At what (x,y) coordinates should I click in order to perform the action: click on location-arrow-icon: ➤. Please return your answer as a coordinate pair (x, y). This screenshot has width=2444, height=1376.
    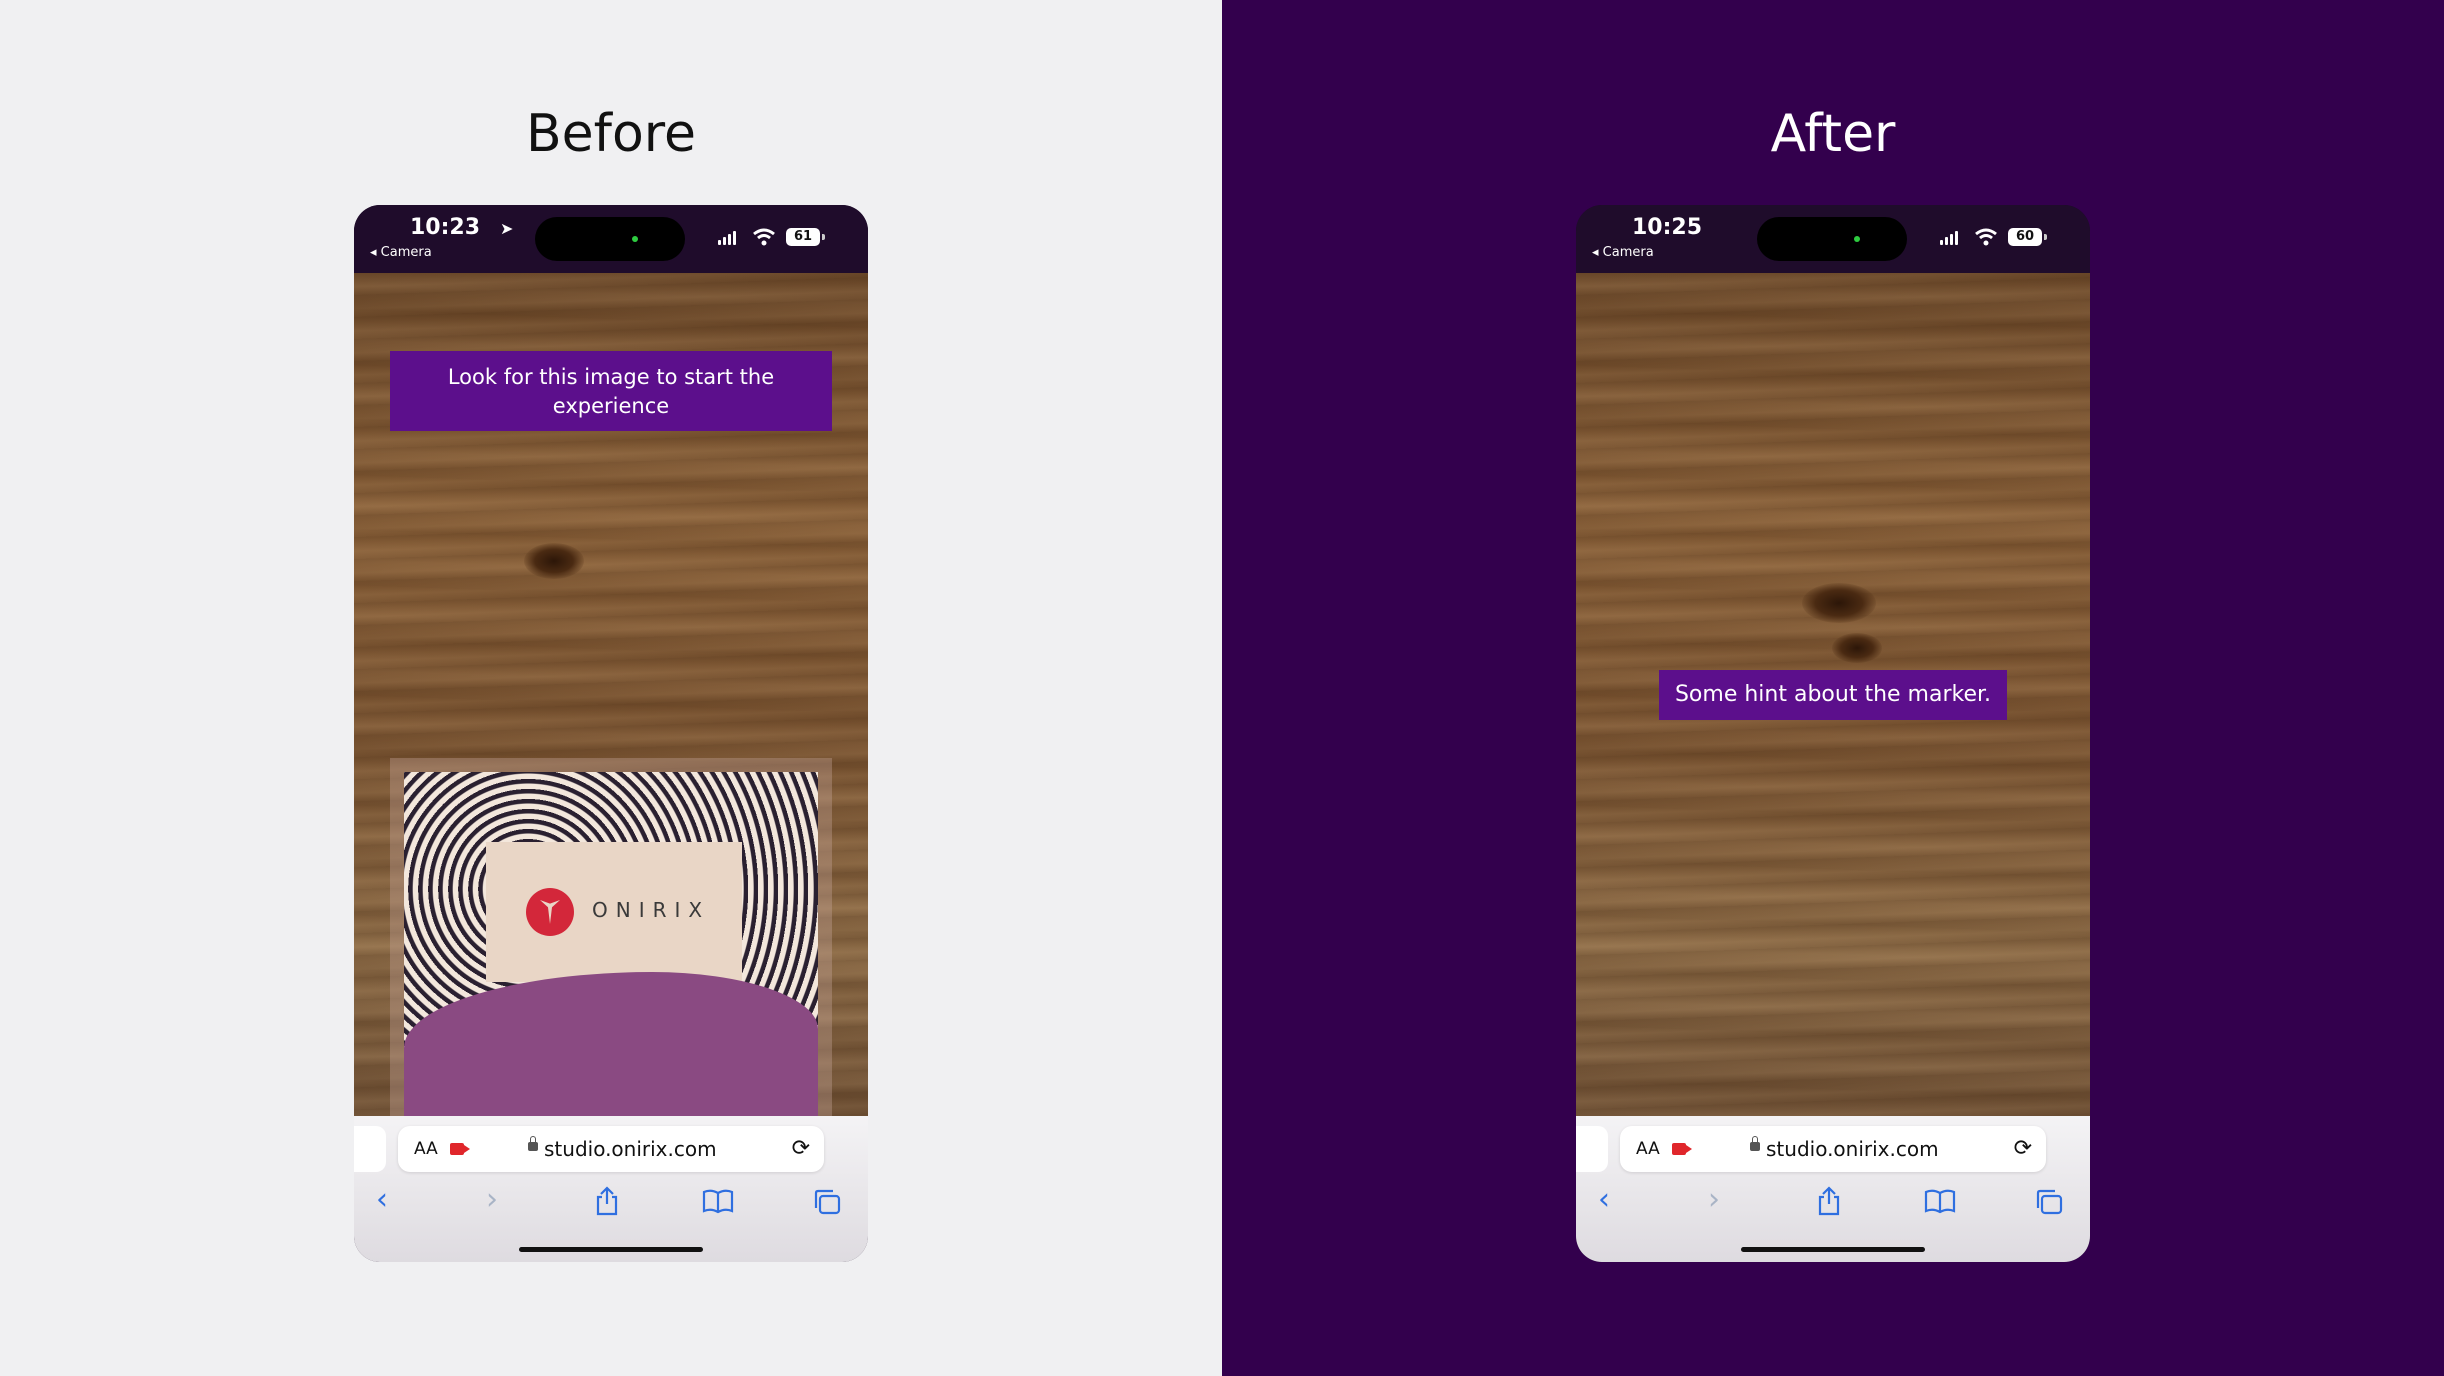
    Looking at the image, I should click on (507, 228).